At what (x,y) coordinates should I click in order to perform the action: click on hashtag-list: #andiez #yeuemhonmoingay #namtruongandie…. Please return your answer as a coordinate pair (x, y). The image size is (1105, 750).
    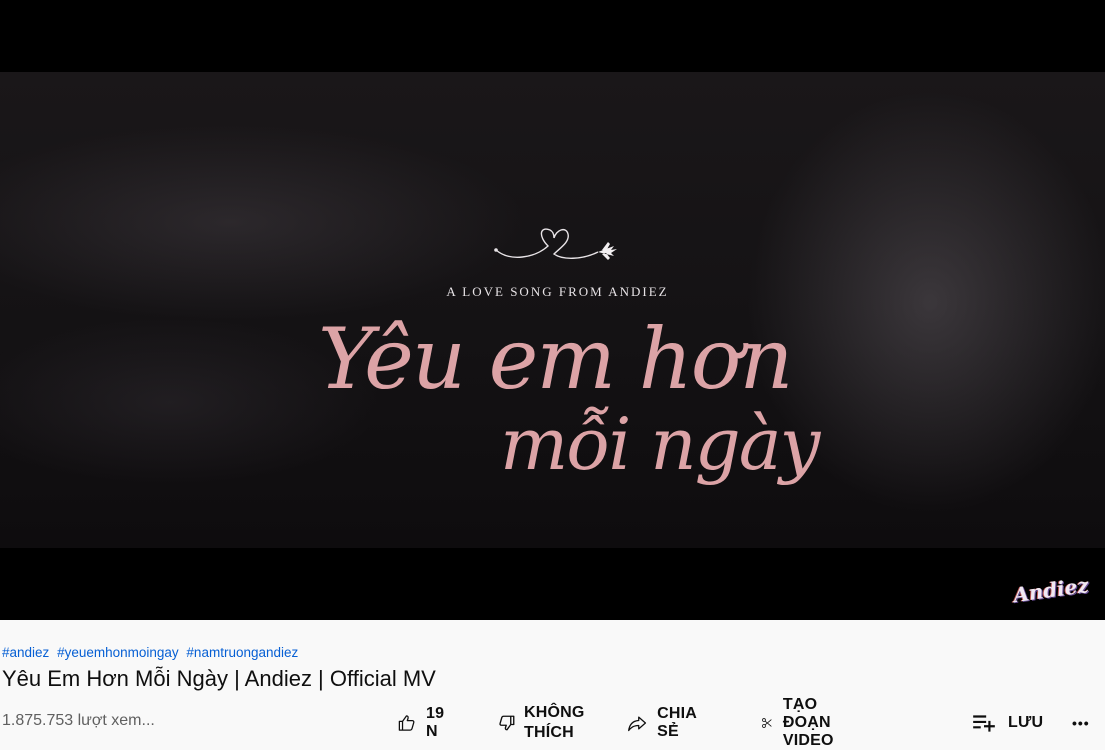
    Looking at the image, I should click on (152, 652).